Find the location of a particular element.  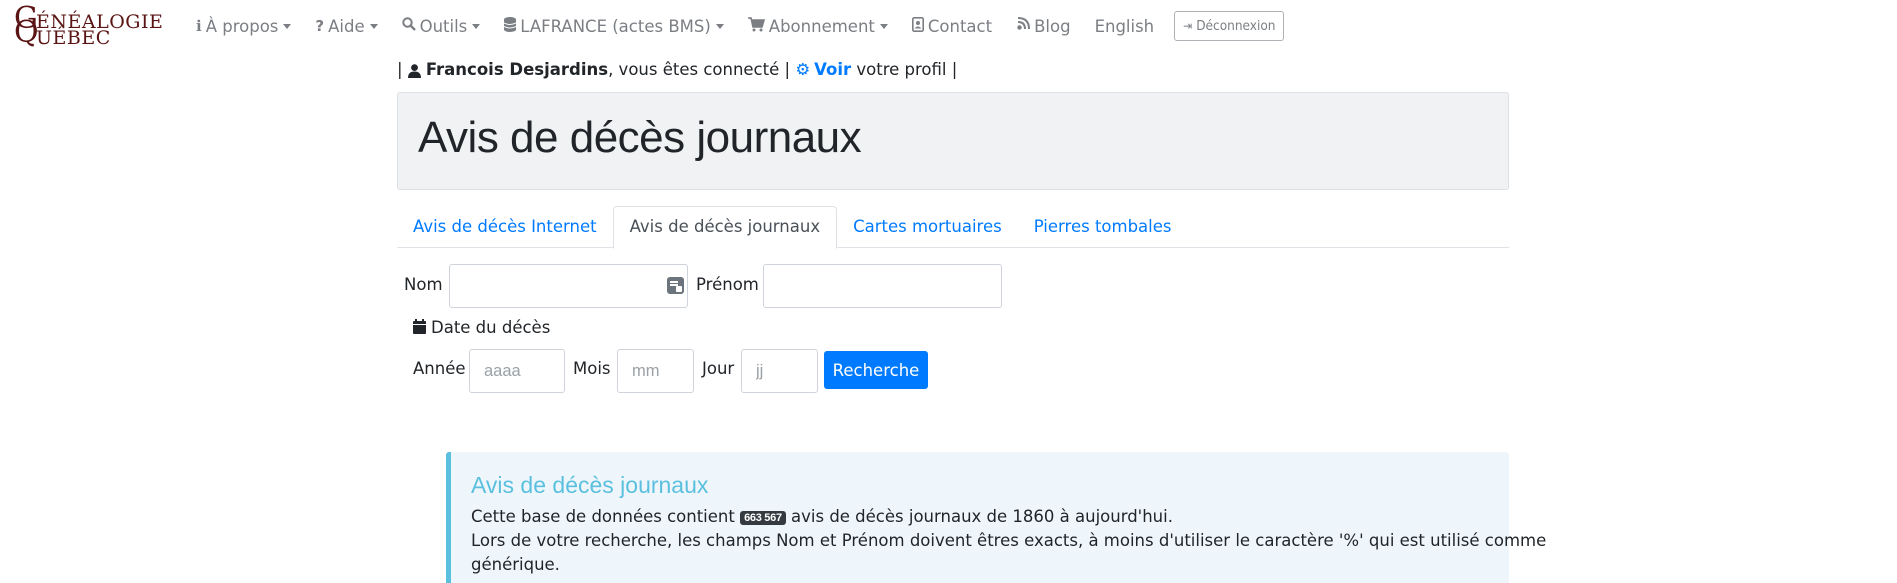

annee-input is located at coordinates (517, 371).